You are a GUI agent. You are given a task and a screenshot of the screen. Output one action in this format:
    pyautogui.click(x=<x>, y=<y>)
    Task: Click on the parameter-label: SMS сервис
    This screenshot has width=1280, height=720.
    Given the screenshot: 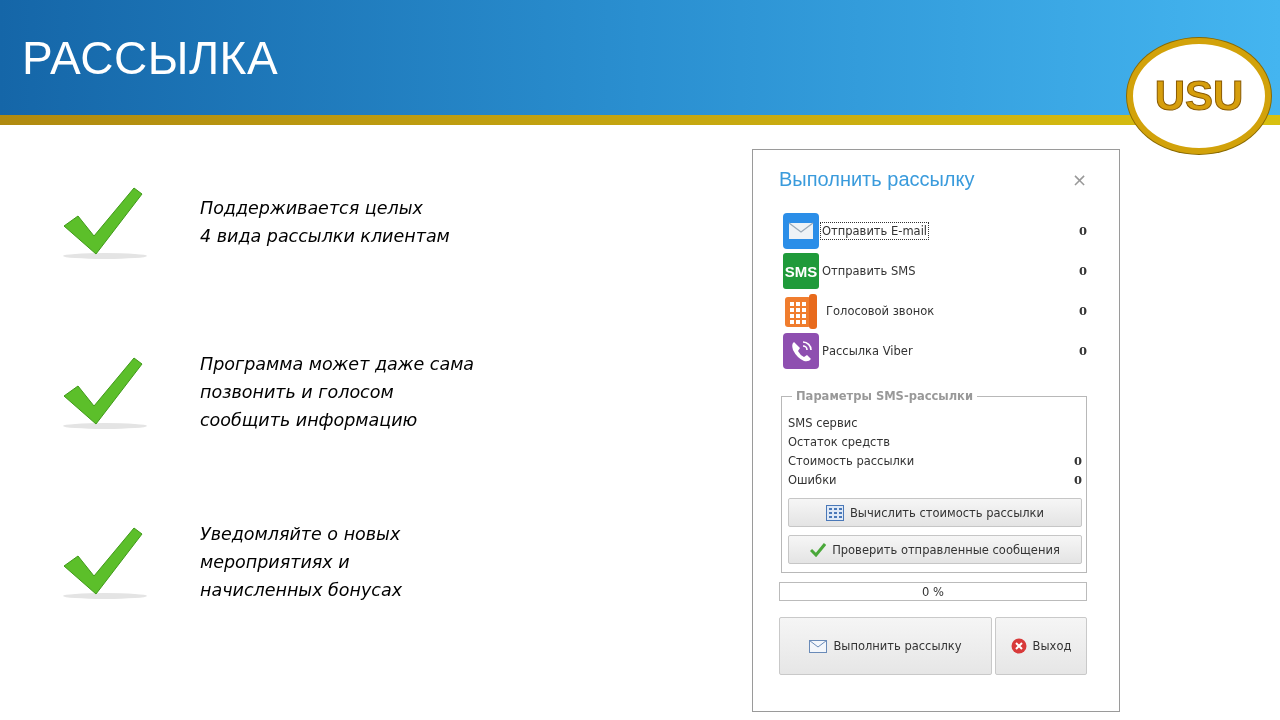 What is the action you would take?
    pyautogui.click(x=823, y=422)
    